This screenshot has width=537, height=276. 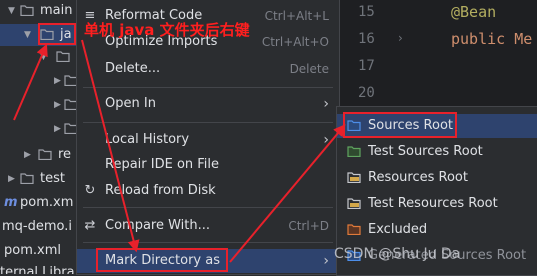 What do you see at coordinates (366, 39) in the screenshot?
I see `line-number: 16` at bounding box center [366, 39].